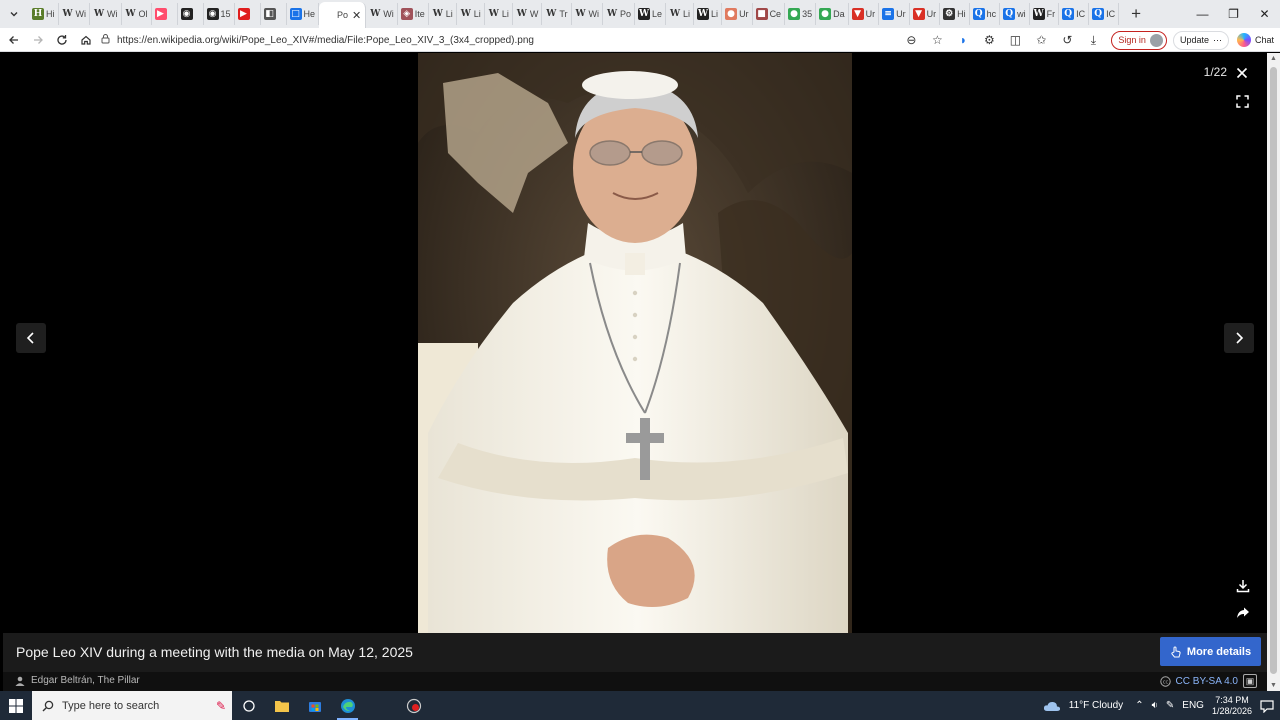 The image size is (1280, 720). I want to click on file-explorer-button, so click(281, 705).